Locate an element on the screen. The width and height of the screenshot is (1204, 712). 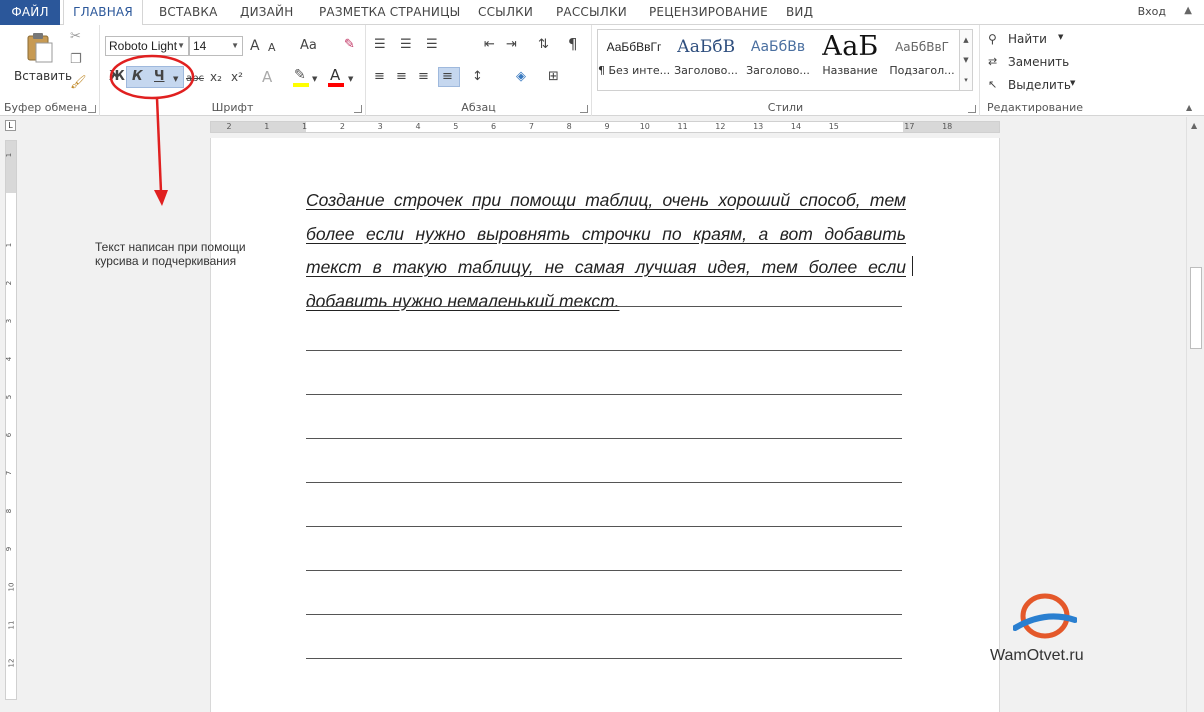
ruler-tick-label: 8 is located at coordinates (569, 126).